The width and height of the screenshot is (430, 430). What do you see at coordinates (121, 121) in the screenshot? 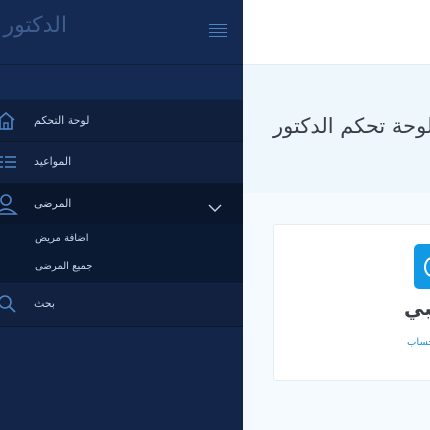
I see `sidebar-item-dashboard: لوحة التحكم` at bounding box center [121, 121].